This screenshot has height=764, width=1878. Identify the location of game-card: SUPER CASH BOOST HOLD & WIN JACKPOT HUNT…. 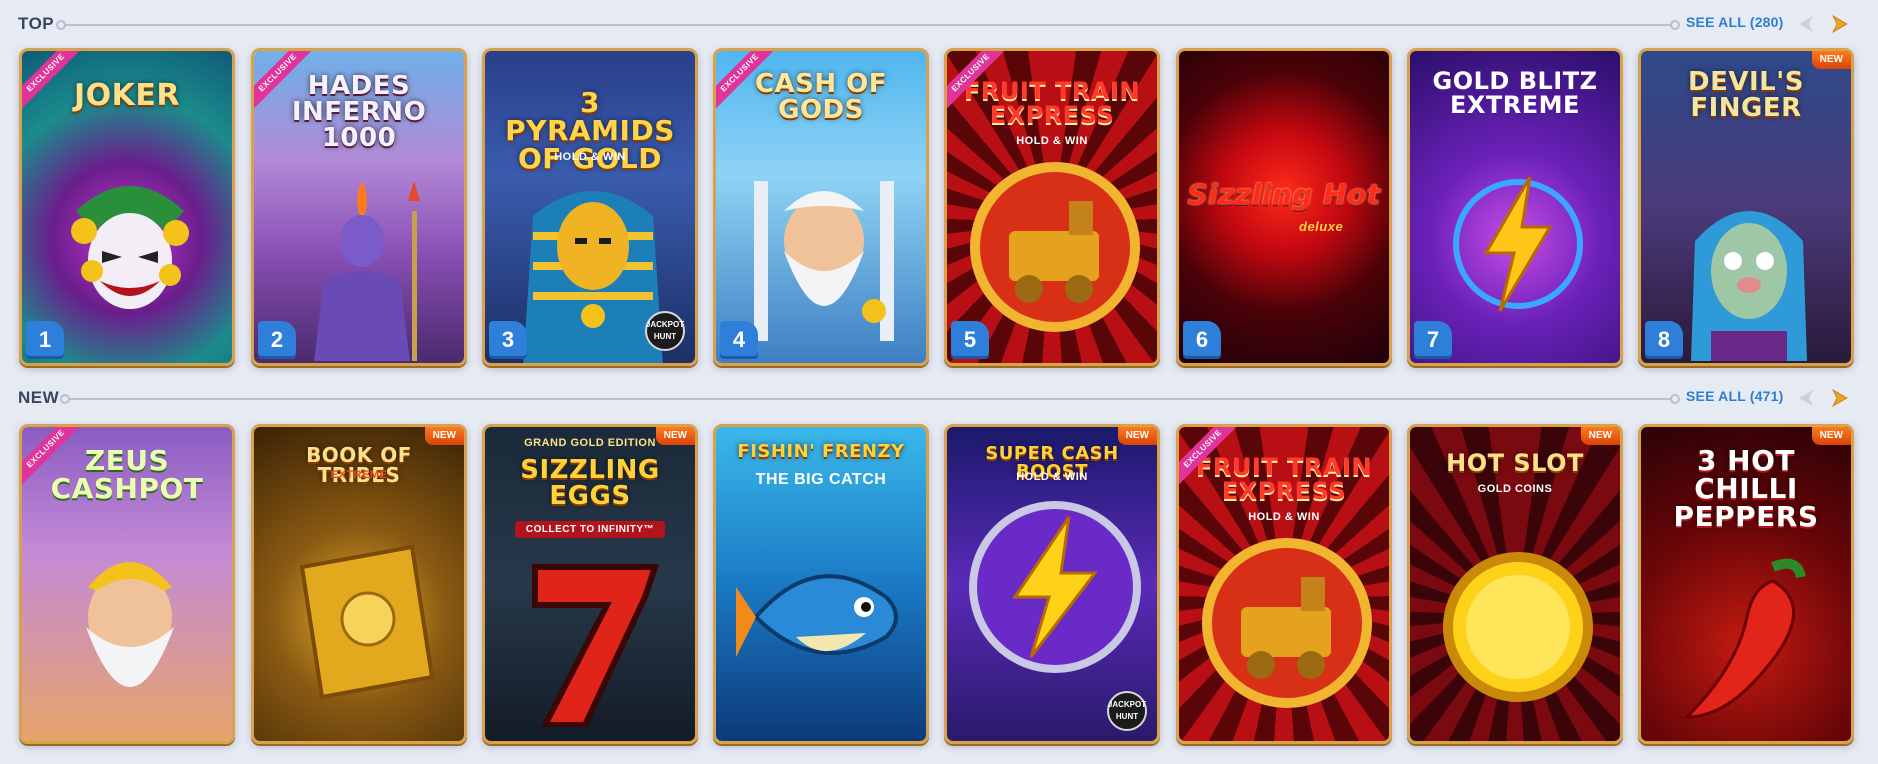
(1052, 584).